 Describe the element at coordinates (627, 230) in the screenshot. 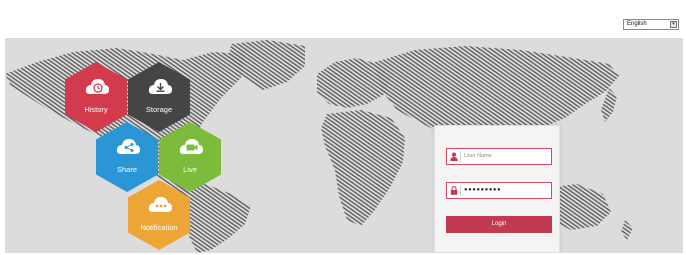

I see `map-new-zealand` at that location.